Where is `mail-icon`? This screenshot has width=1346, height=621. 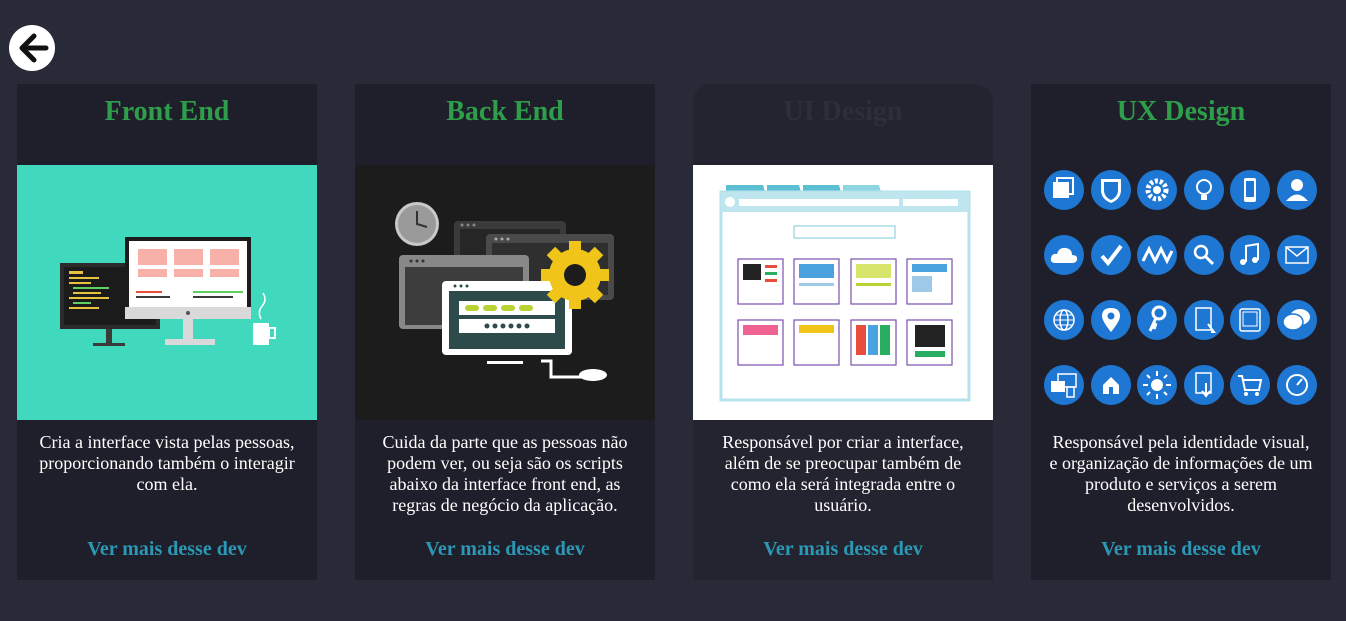
mail-icon is located at coordinates (1296, 255).